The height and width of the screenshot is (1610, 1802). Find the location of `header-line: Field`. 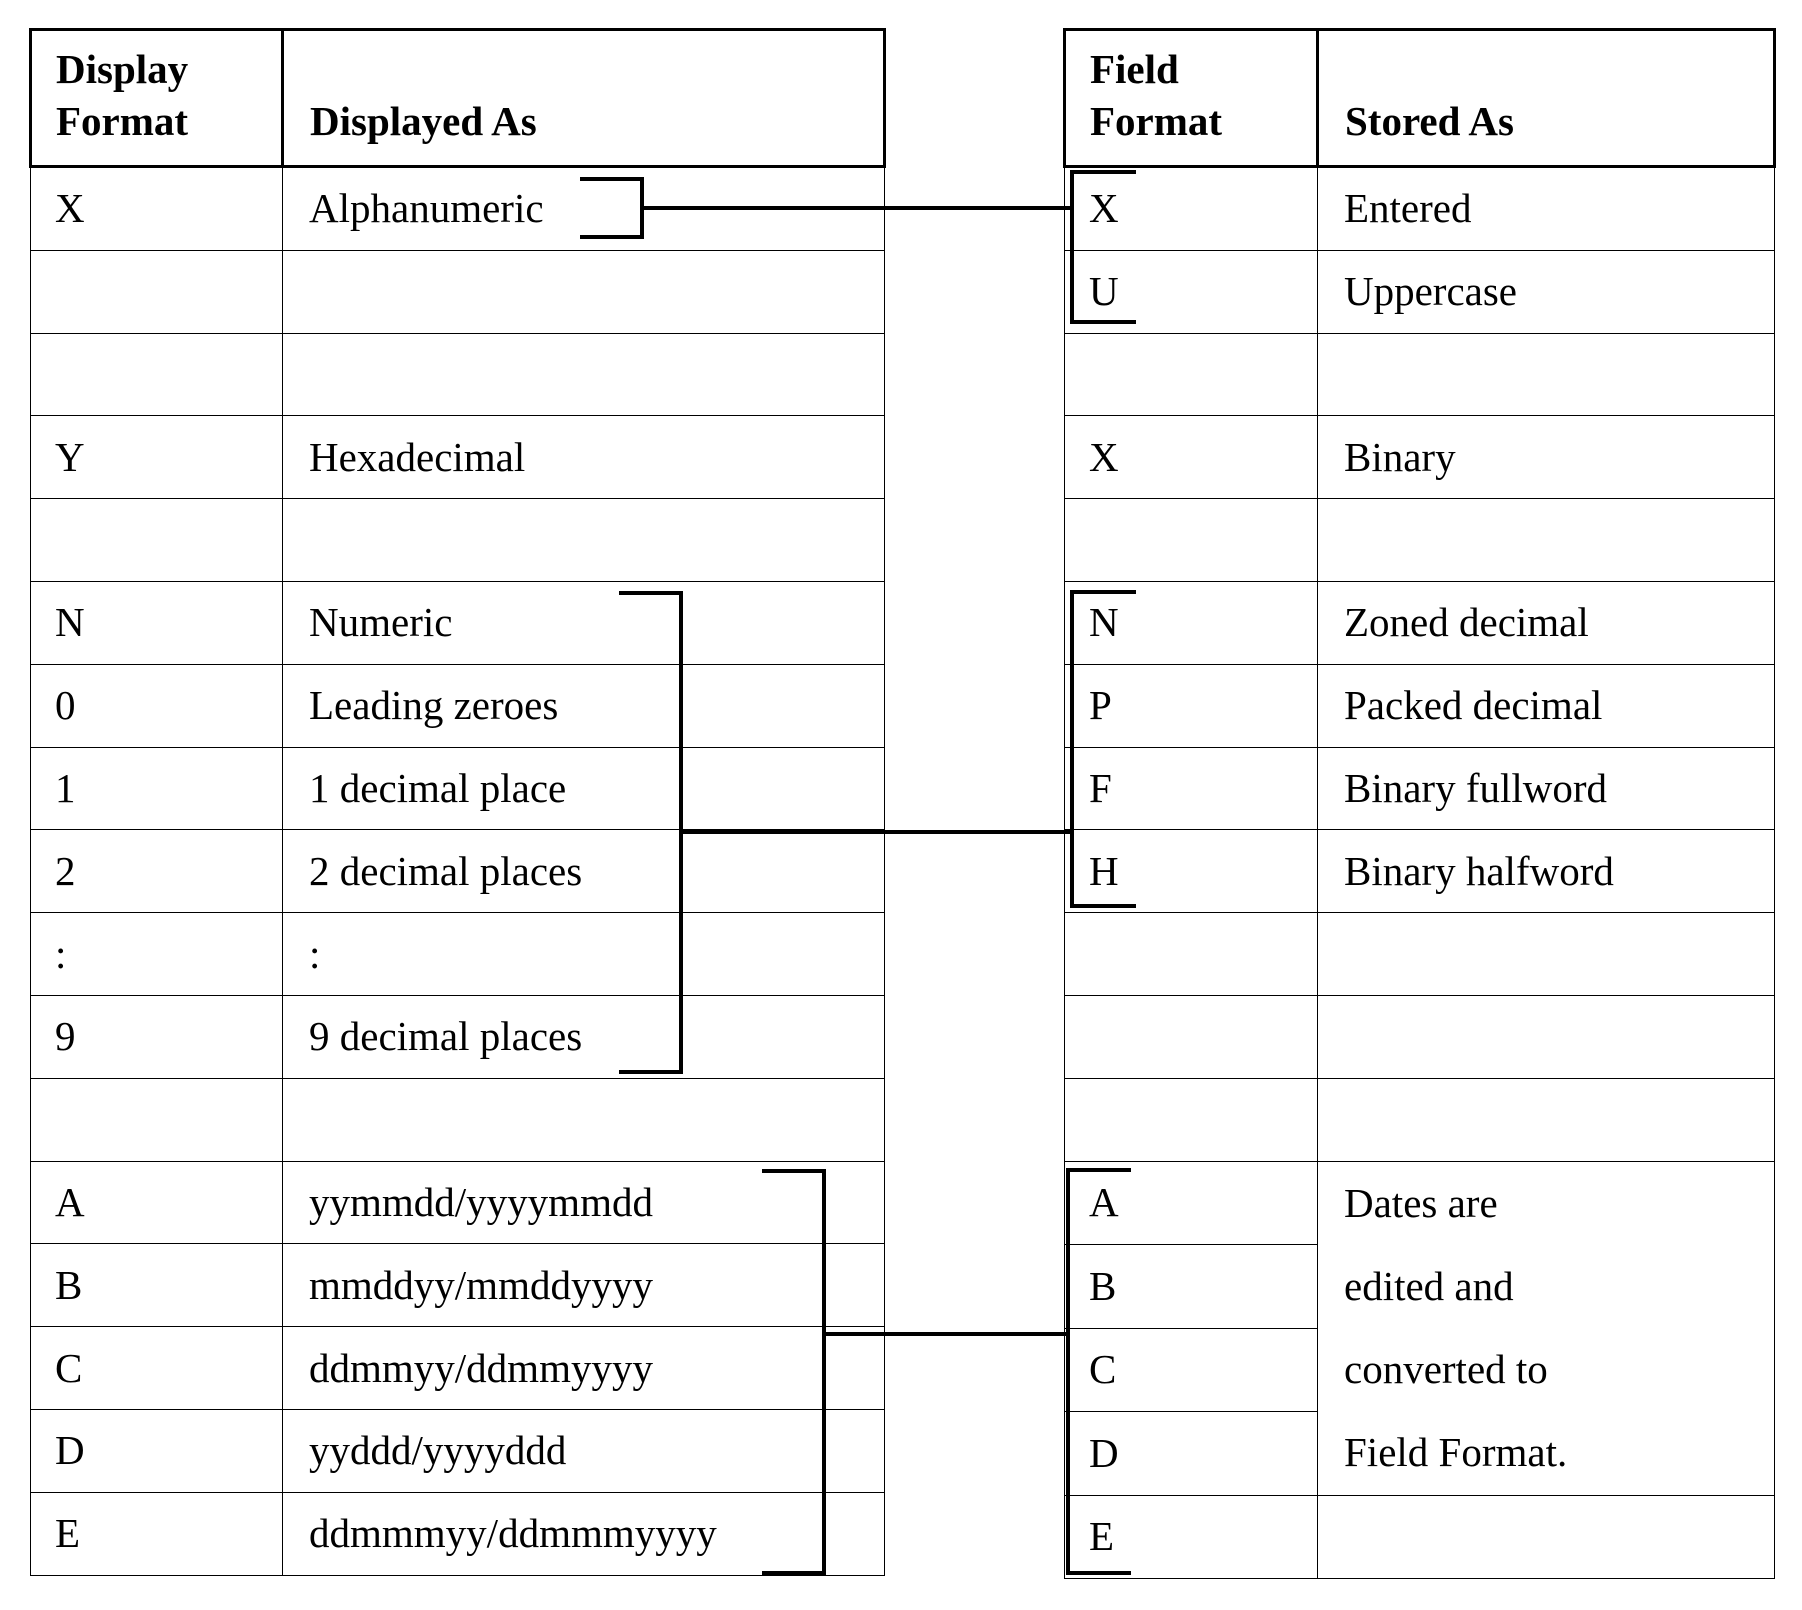

header-line: Field is located at coordinates (1134, 69).